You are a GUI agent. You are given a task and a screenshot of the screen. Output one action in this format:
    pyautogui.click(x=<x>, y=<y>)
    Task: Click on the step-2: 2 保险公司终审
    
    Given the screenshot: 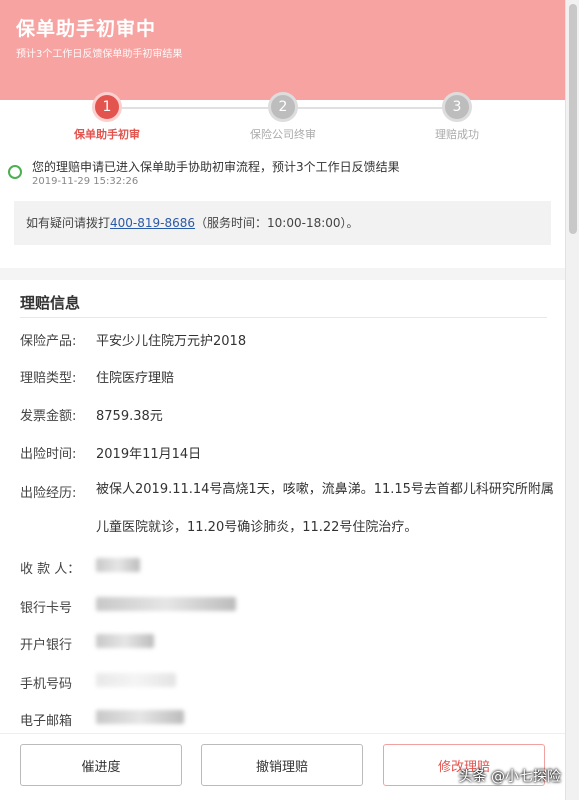 What is the action you would take?
    pyautogui.click(x=283, y=117)
    